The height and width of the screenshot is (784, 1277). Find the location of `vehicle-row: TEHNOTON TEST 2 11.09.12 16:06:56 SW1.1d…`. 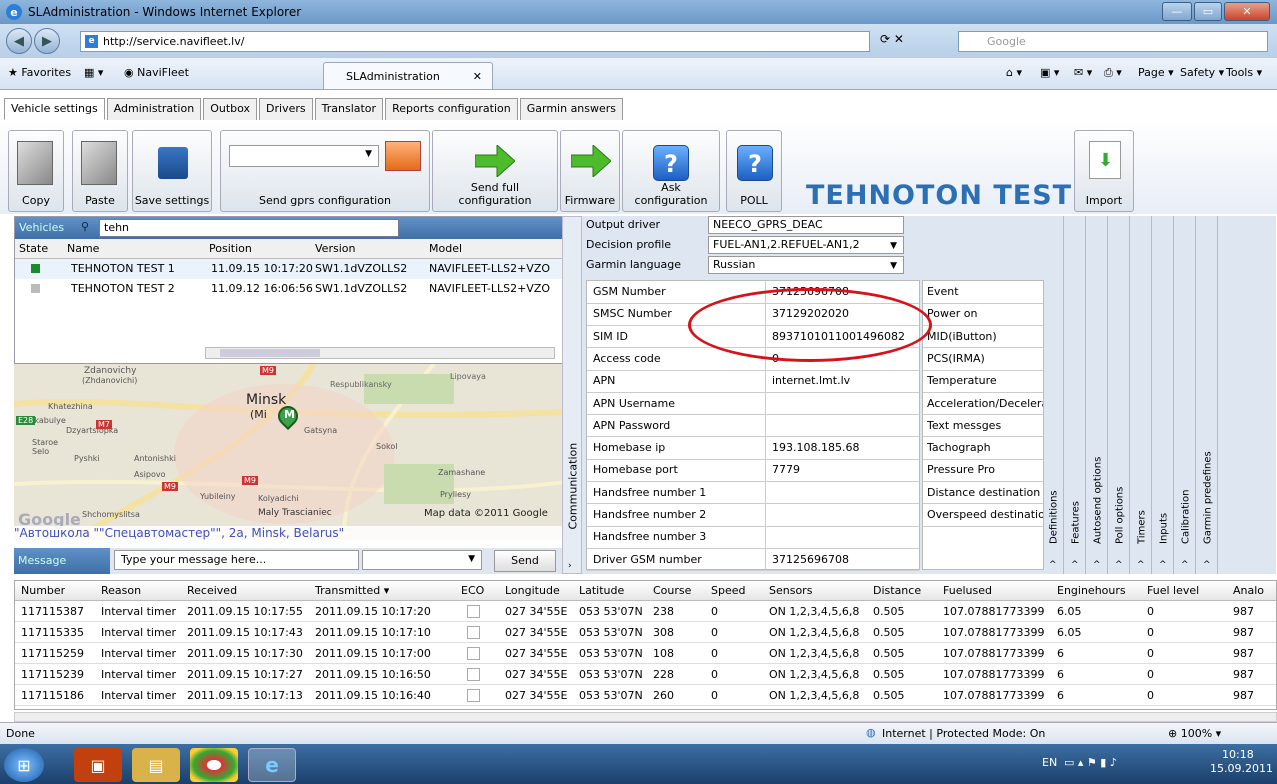

vehicle-row: TEHNOTON TEST 2 11.09.12 16:06:56 SW1.1d… is located at coordinates (290, 289).